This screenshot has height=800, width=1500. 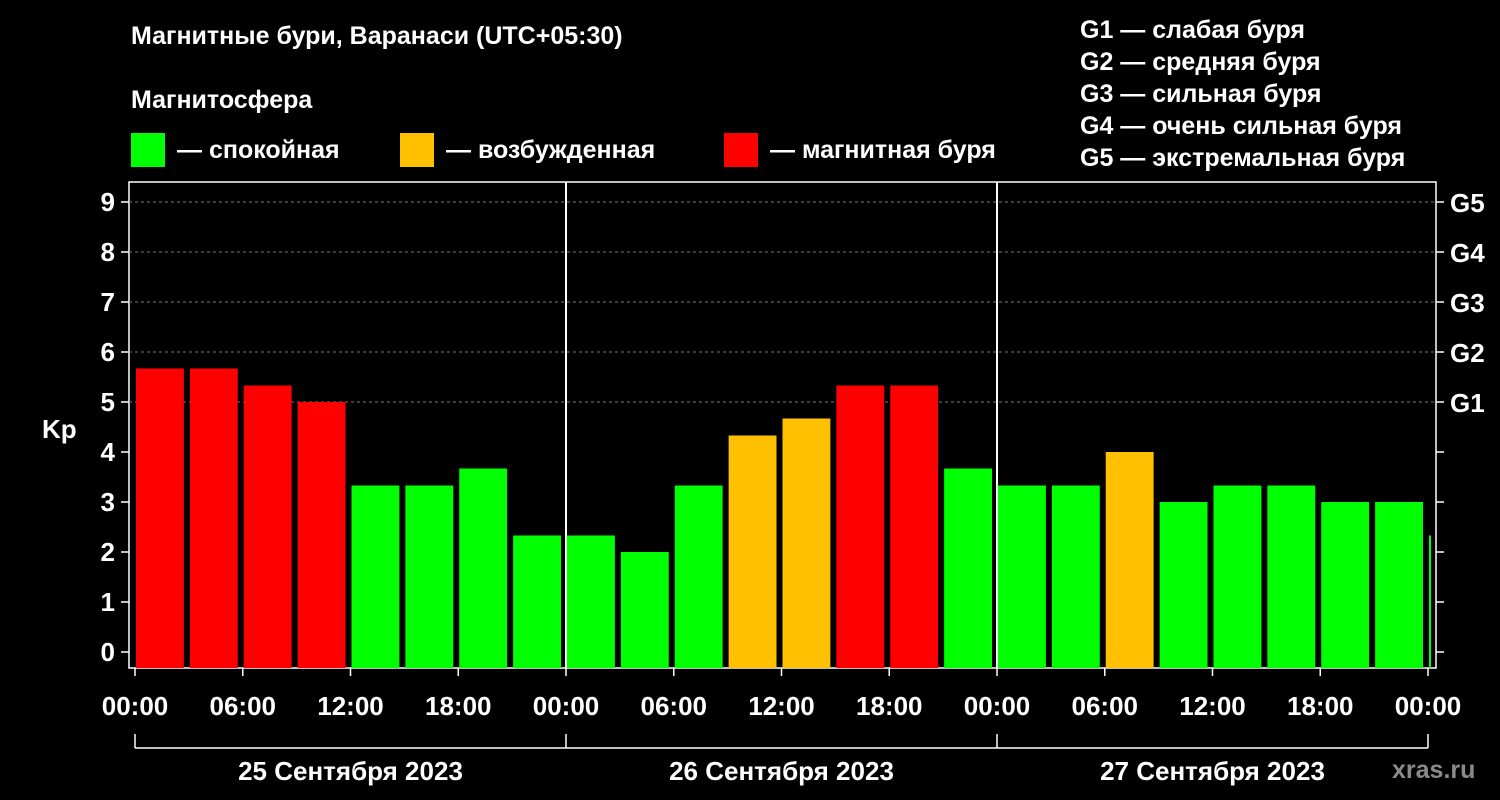 I want to click on g-level-label: G5, so click(x=1467, y=203).